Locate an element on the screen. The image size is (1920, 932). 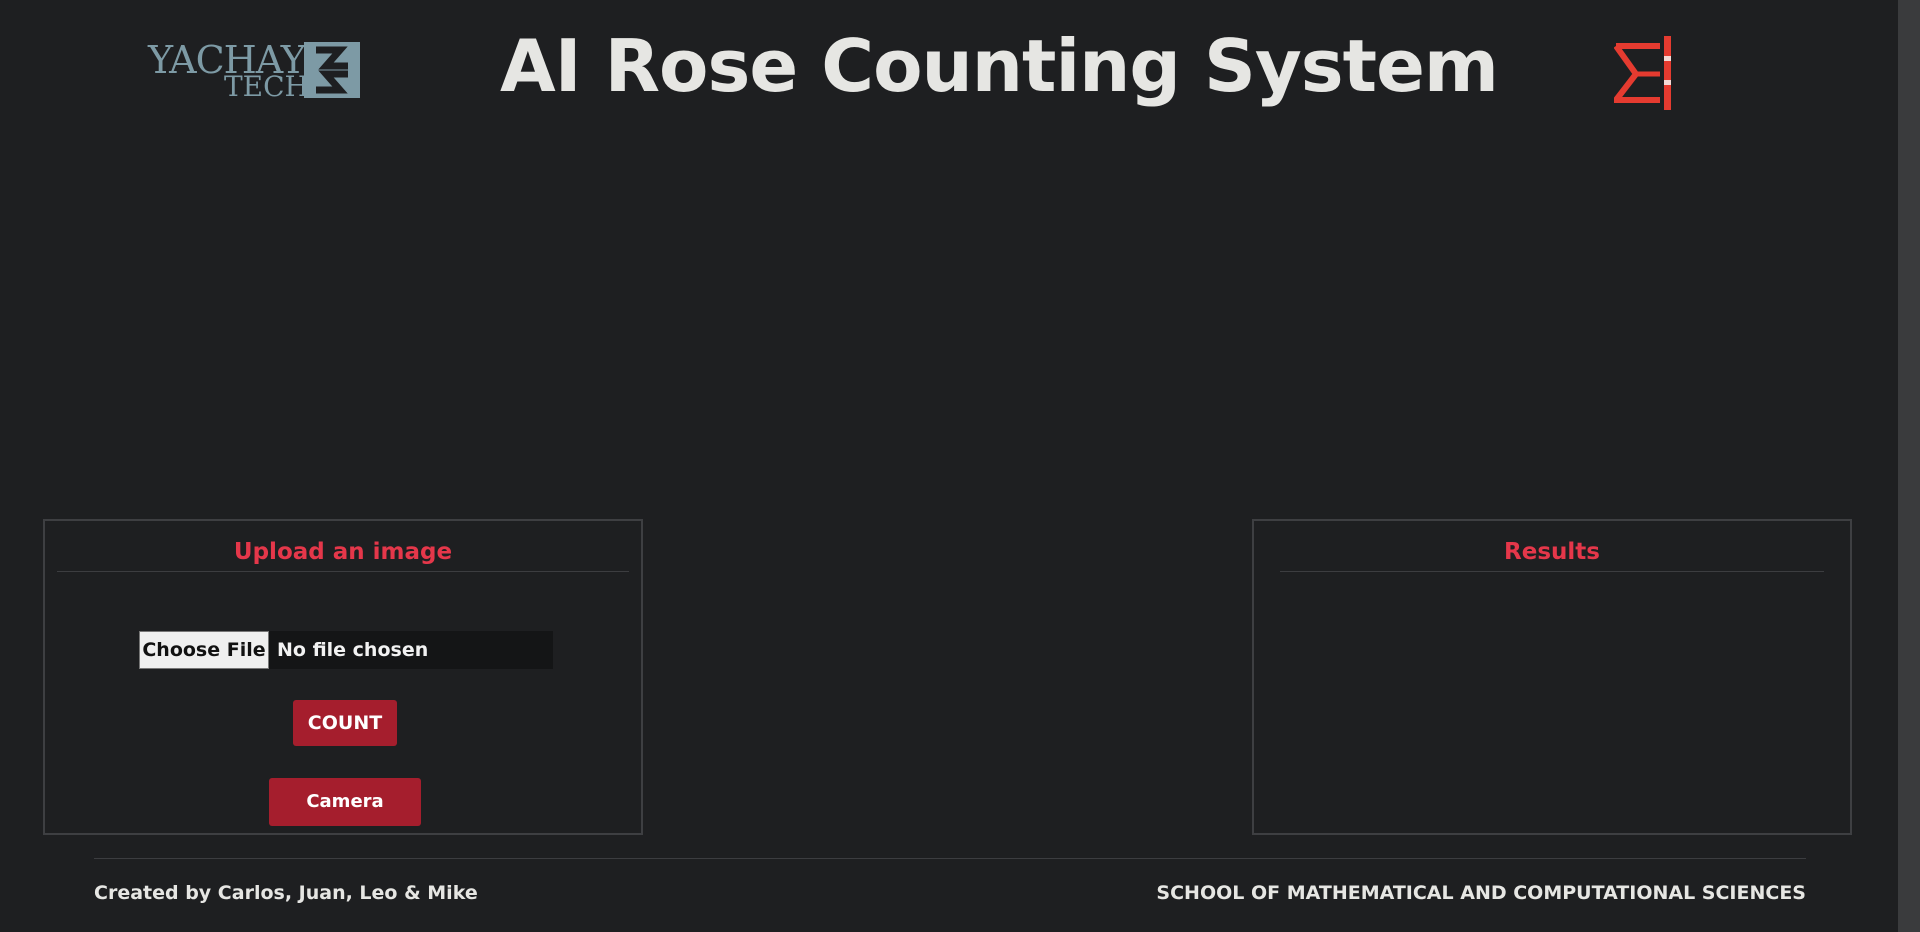
page-title: AI Rose Counting System is located at coordinates (999, 66).